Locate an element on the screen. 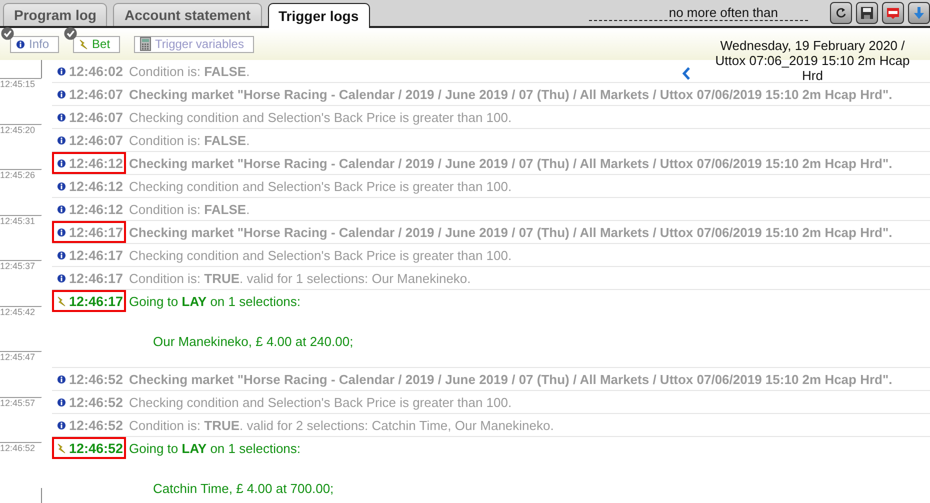 The width and height of the screenshot is (930, 503). log-message: Condition is: TRUE. valid for 2 selections: Catchin Time, Our Manekineko. is located at coordinates (341, 425).